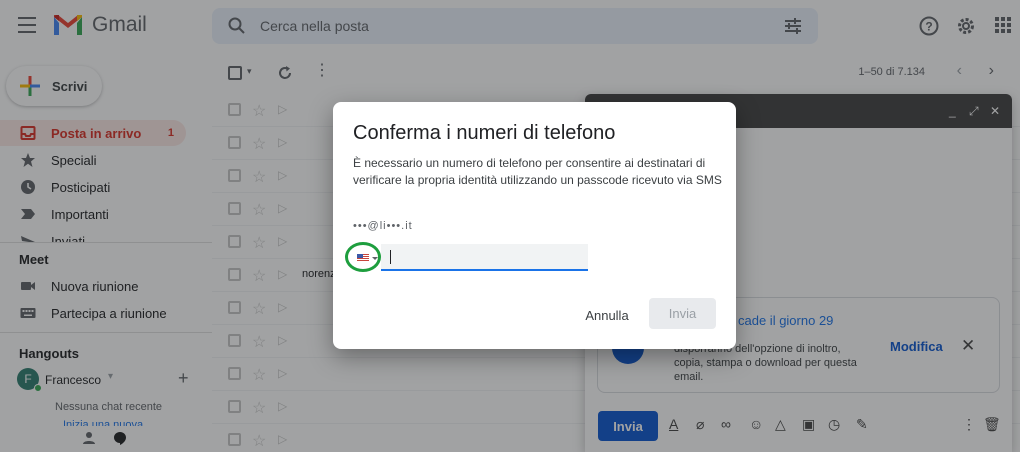 Image resolution: width=1020 pixels, height=452 pixels. I want to click on country-selector, so click(363, 257).